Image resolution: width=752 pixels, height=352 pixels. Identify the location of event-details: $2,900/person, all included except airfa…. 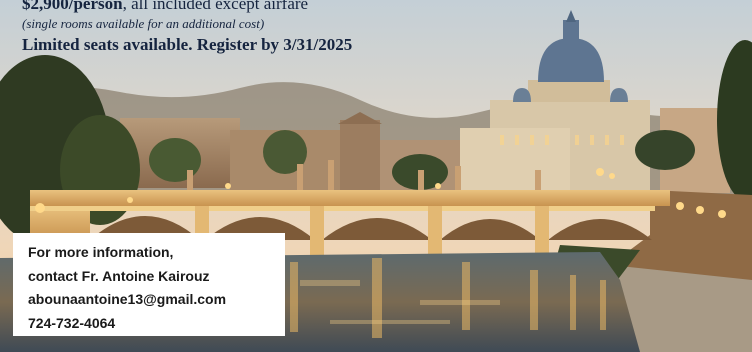
(187, 28).